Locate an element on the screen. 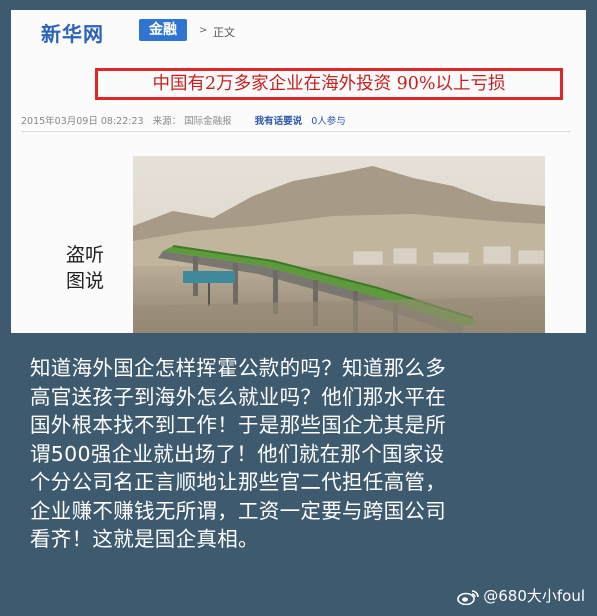 Image resolution: width=597 pixels, height=616 pixels. weibo-watermark: @680大小foul is located at coordinates (521, 595).